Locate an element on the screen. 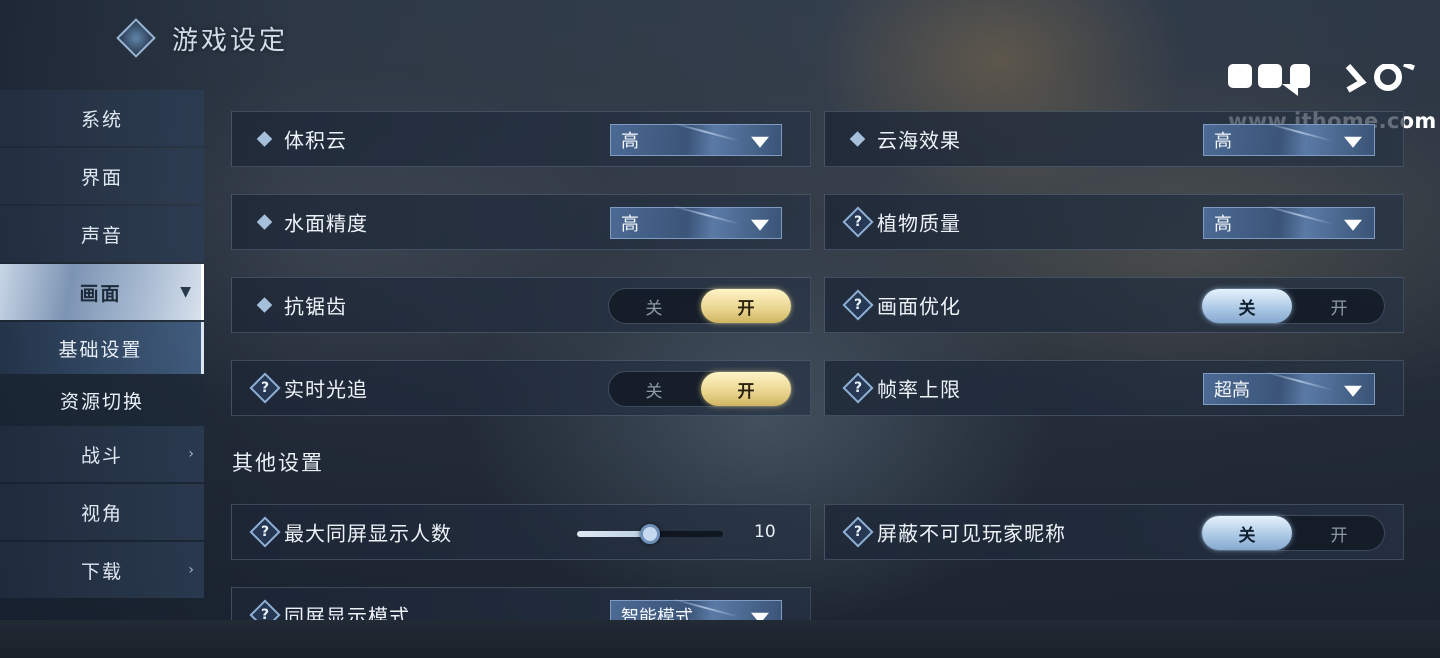 This screenshot has width=1440, height=658. screen-header: 游戏设定 is located at coordinates (199, 38).